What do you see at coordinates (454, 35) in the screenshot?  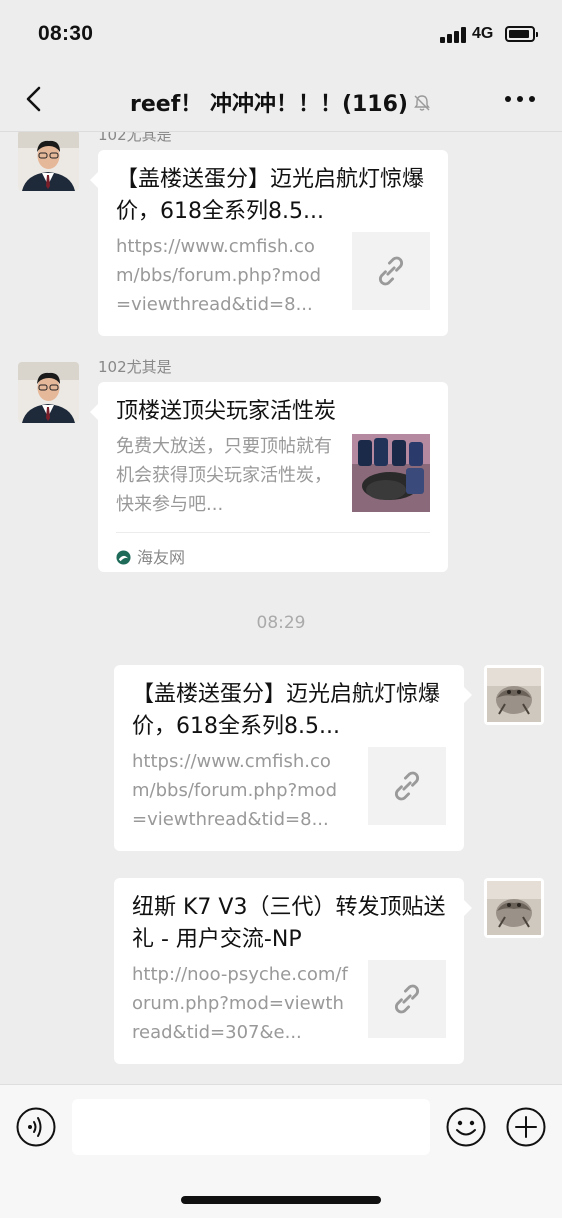 I see `signal-icon` at bounding box center [454, 35].